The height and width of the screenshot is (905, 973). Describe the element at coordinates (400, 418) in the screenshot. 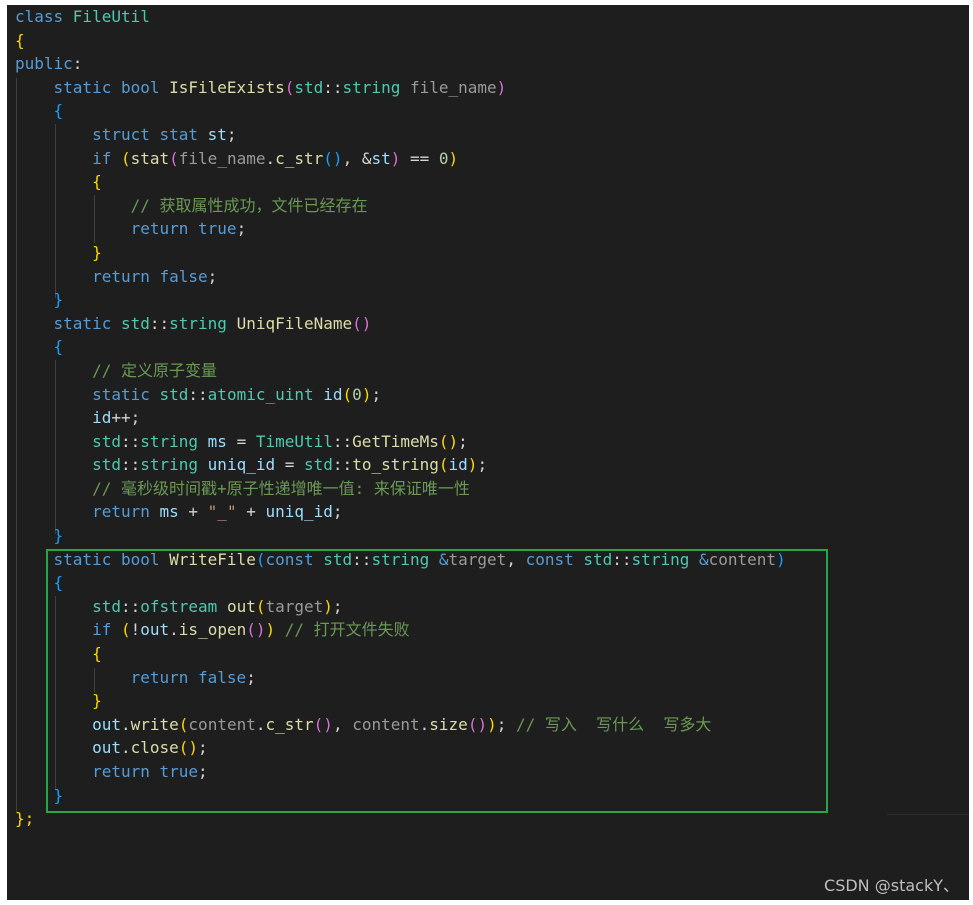

I see `code-line: id++;` at that location.